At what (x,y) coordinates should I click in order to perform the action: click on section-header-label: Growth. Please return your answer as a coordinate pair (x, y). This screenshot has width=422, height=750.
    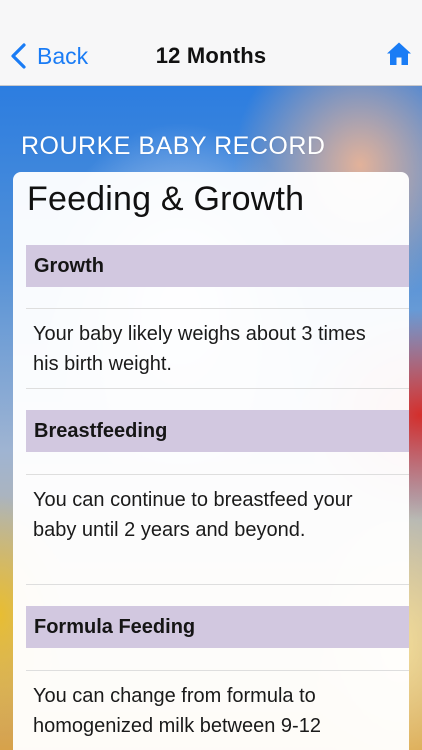
    Looking at the image, I should click on (69, 265).